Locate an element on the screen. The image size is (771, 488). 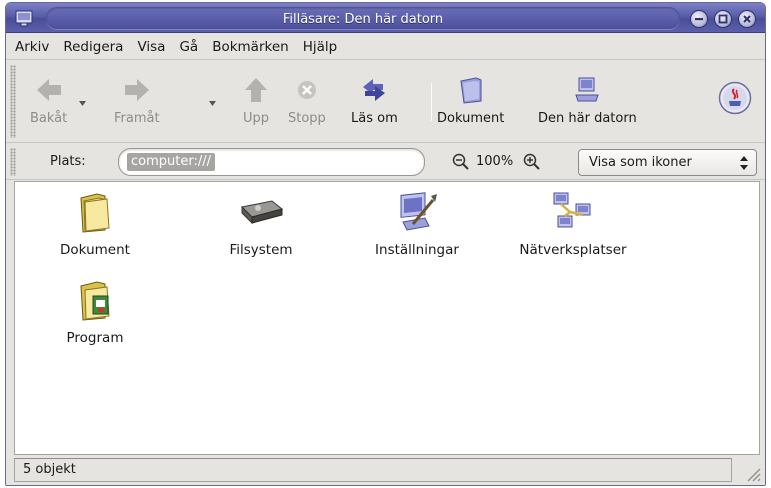
up-arrow-icon is located at coordinates (256, 90).